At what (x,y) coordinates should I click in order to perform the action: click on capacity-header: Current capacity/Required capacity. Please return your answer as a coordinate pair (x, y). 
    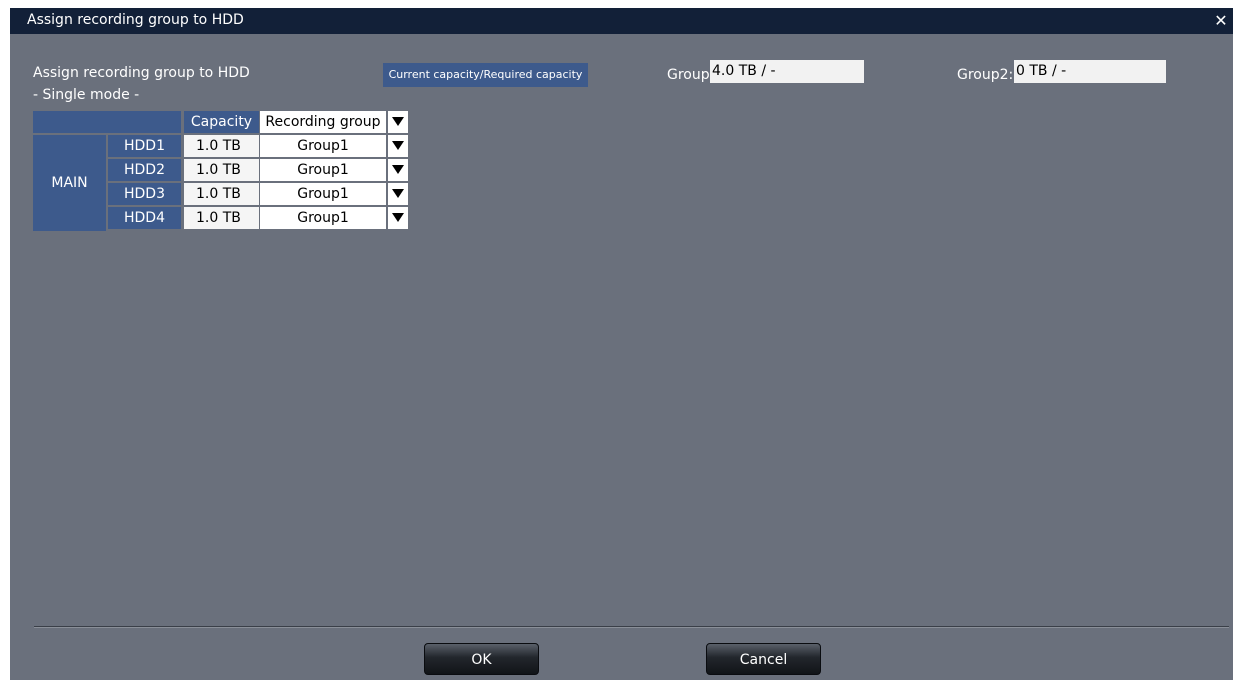
    Looking at the image, I should click on (485, 75).